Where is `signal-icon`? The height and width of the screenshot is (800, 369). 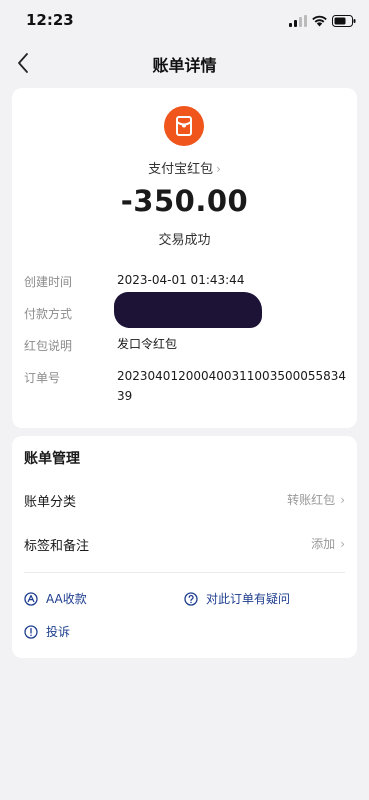
signal-icon is located at coordinates (298, 21).